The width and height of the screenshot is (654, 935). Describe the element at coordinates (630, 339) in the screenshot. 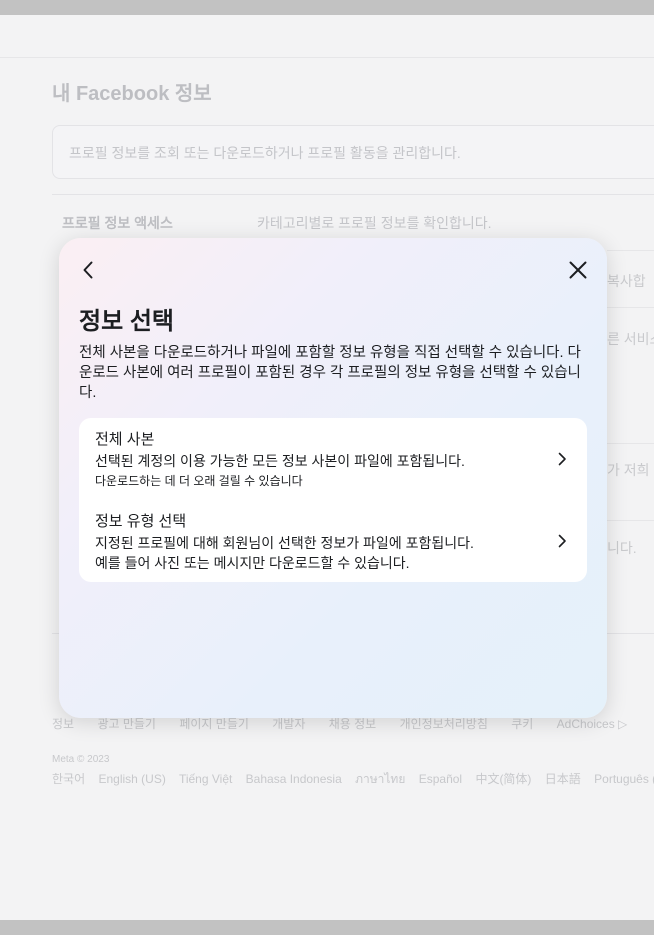

I see `settings-row-peek: 른 서비스` at that location.